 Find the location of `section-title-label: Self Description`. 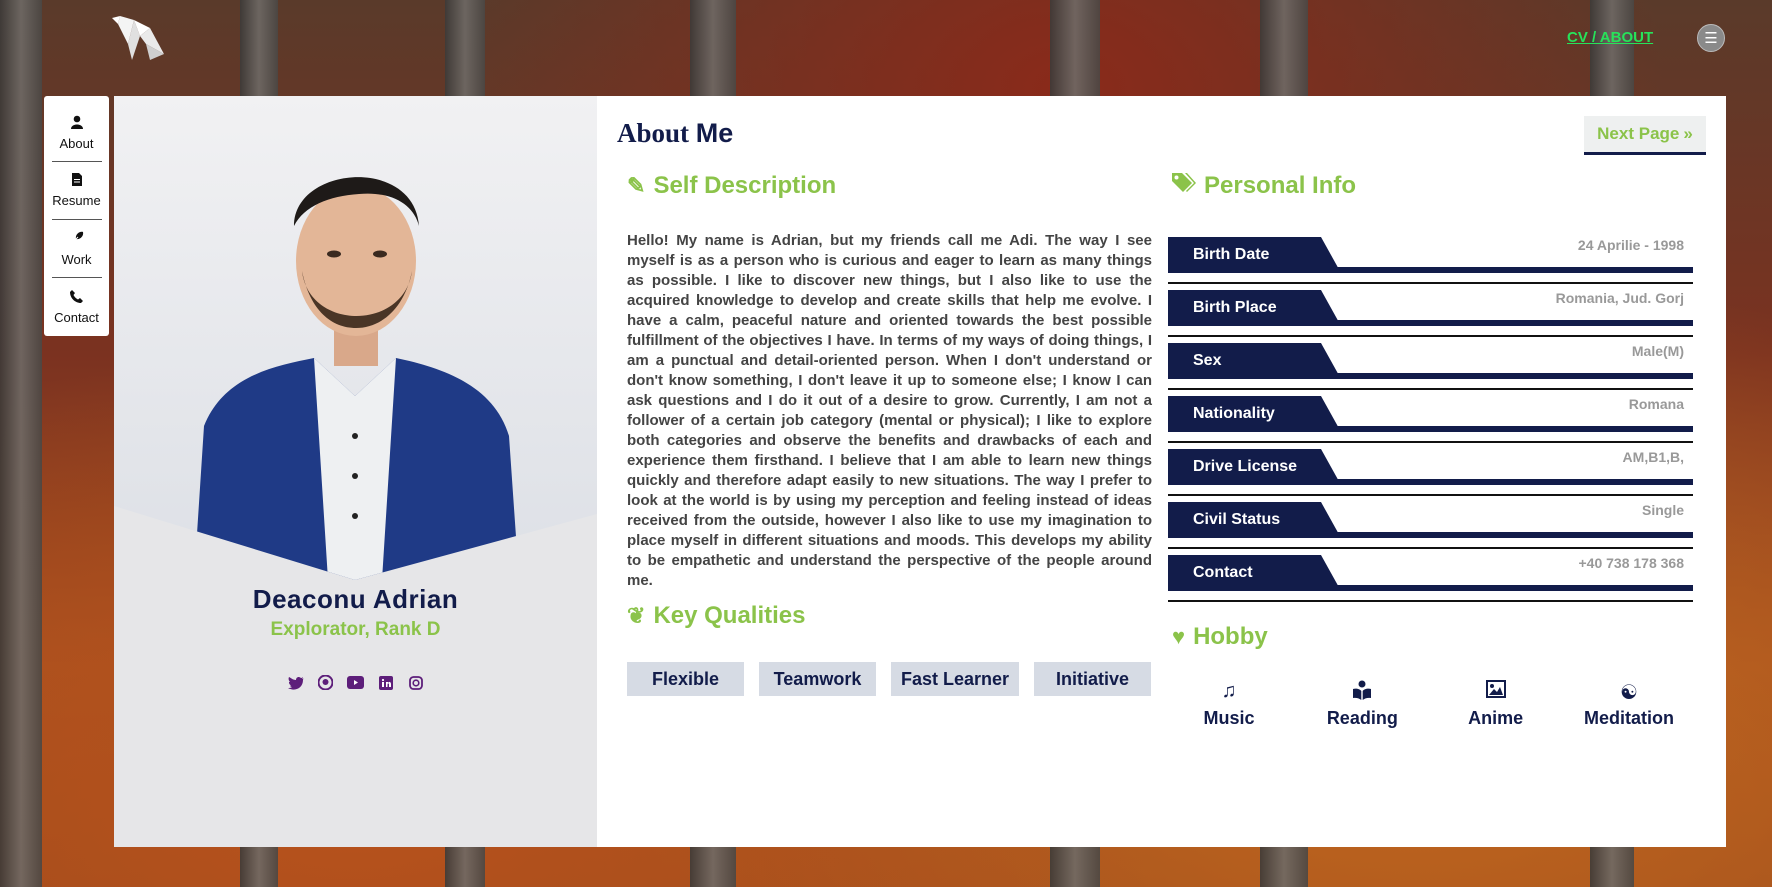

section-title-label: Self Description is located at coordinates (745, 185).